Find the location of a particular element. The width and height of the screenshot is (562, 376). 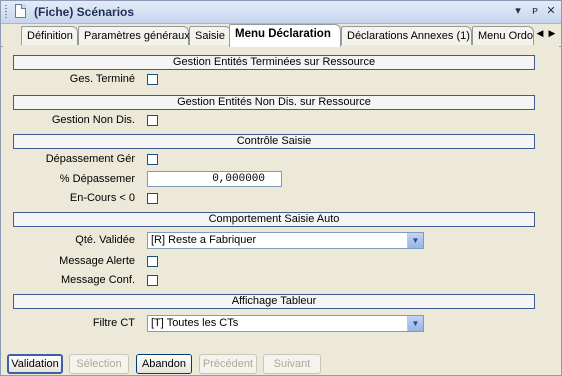

filtre-ct-label: Filtre CT is located at coordinates (113, 323).